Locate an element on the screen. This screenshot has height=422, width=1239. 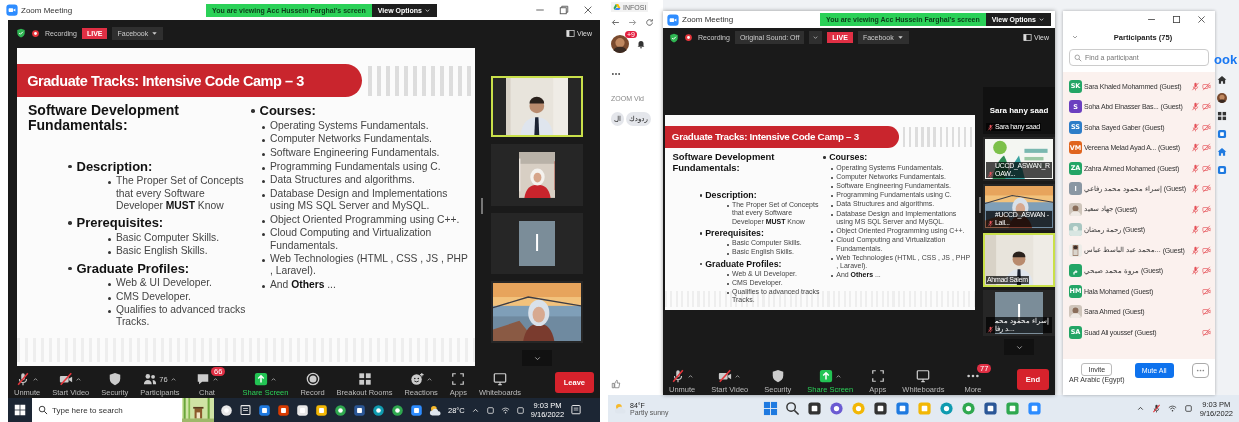
chat-bubble-icon is located at coordinates (202, 379).